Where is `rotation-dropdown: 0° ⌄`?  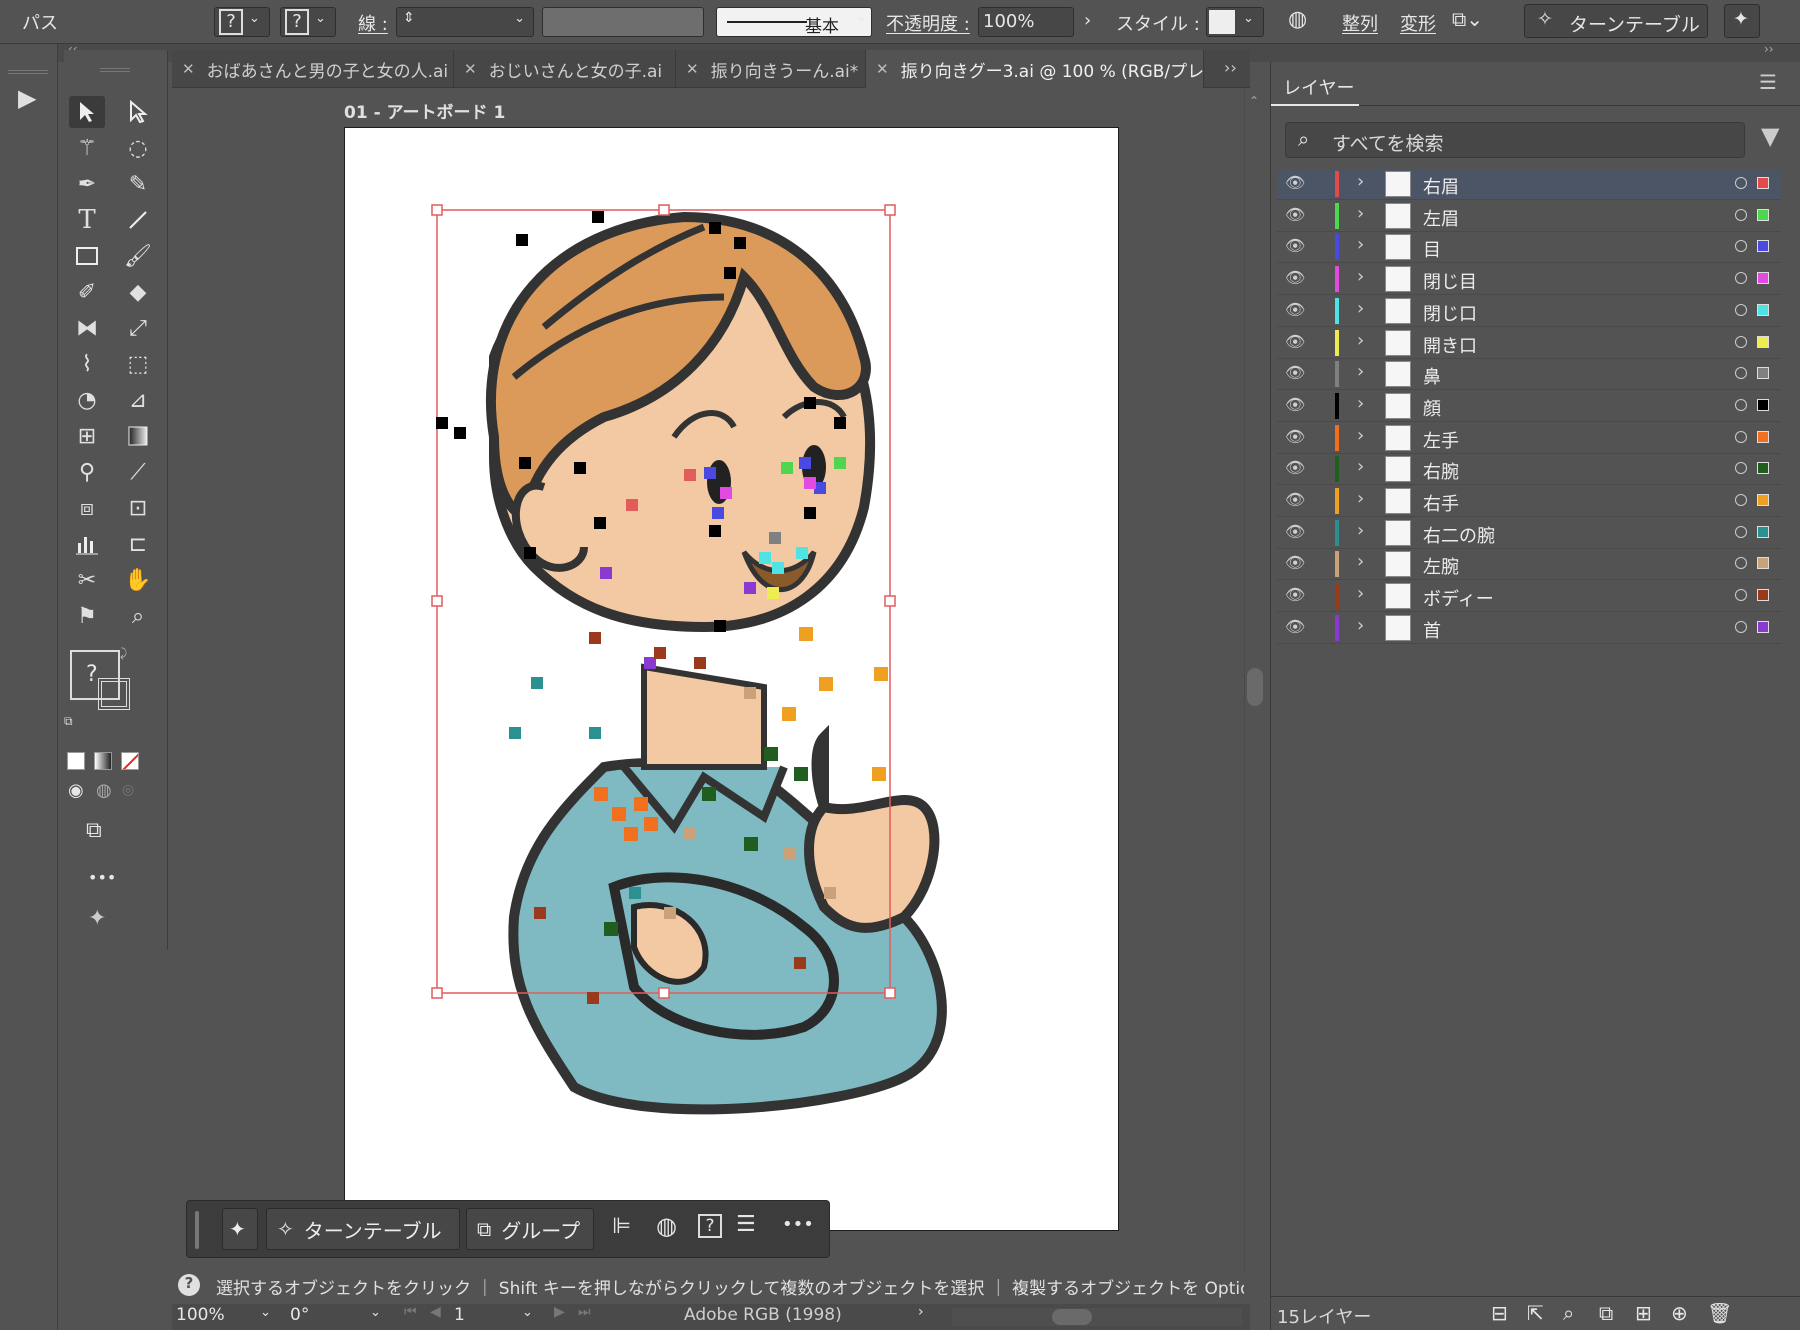
rotation-dropdown: 0° ⌄ is located at coordinates (340, 1317).